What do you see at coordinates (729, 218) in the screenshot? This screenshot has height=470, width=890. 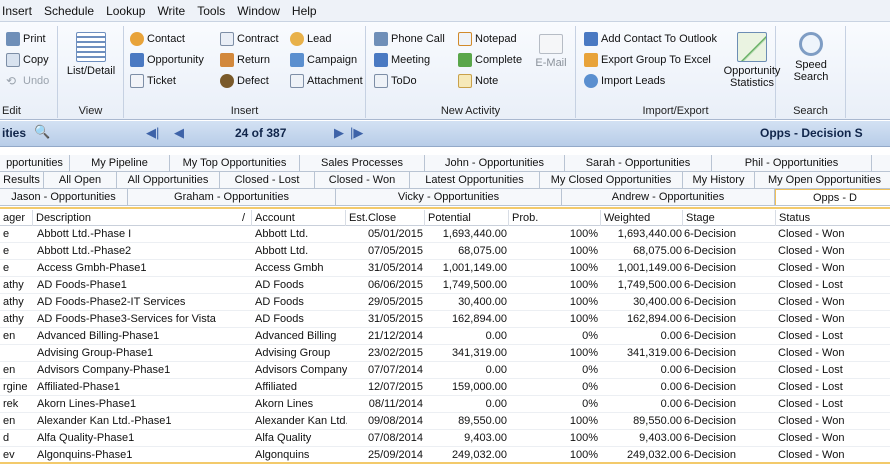 I see `column-header-stage: Stage` at bounding box center [729, 218].